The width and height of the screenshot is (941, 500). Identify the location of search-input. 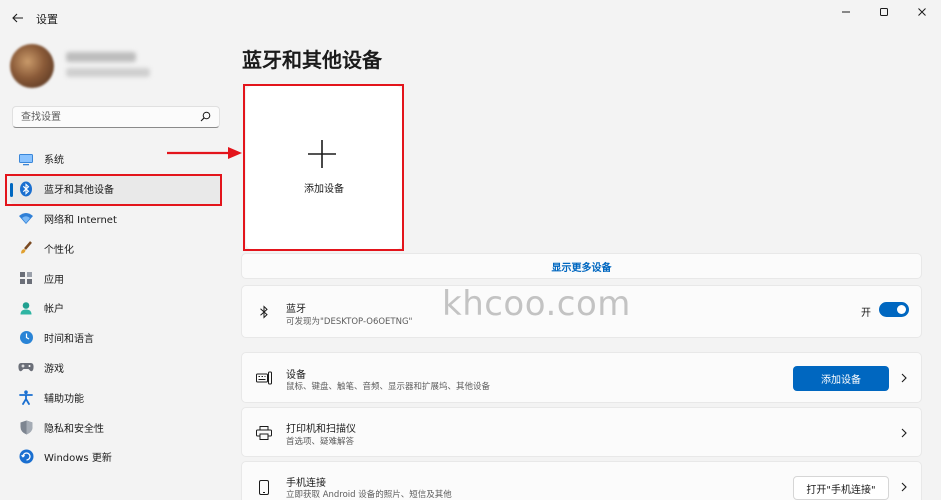
(106, 117).